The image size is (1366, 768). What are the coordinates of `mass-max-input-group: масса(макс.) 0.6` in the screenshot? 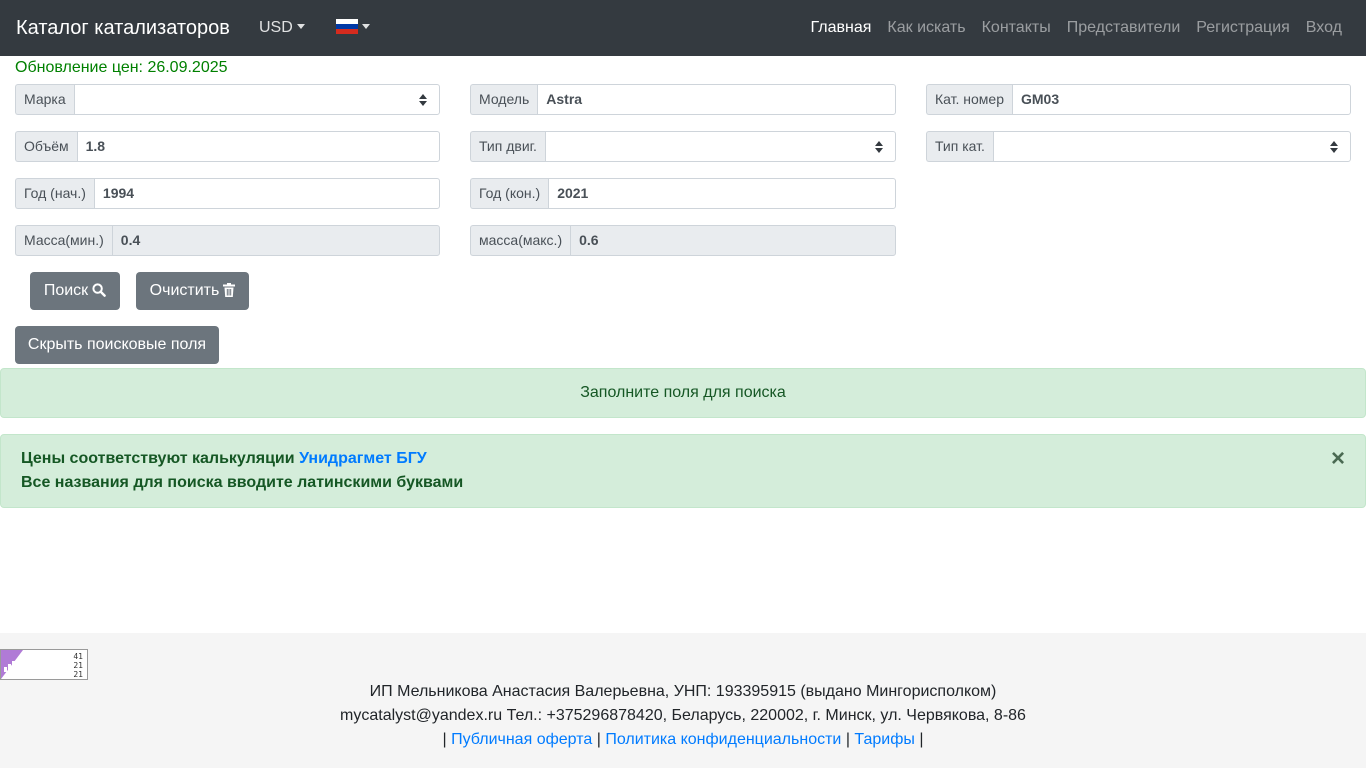 It's located at (683, 240).